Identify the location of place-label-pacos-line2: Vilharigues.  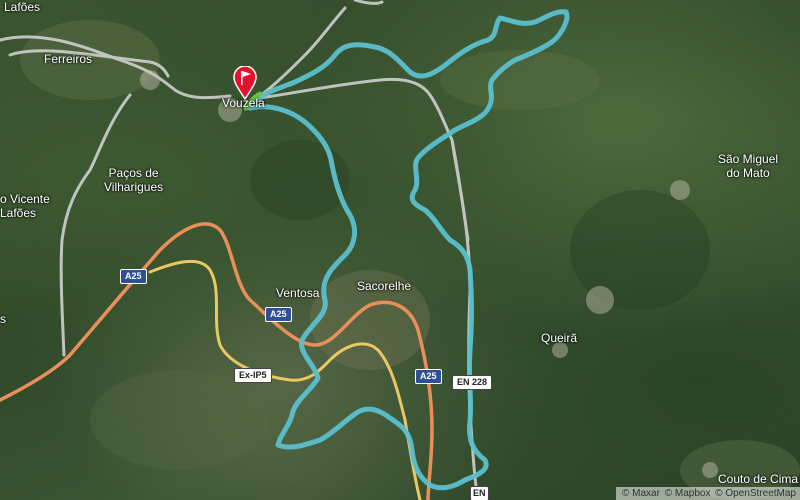
(134, 187).